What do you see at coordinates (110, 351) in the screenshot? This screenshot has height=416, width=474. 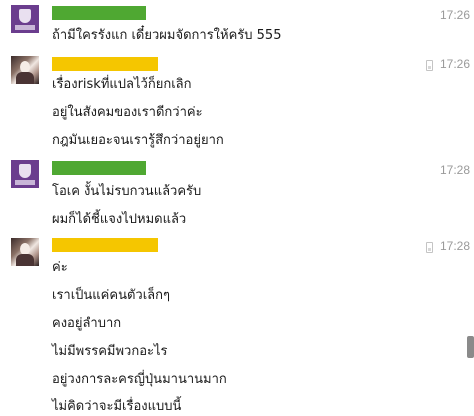 I see `message-text: ไม่มีพรรคมีพวกอะไร` at bounding box center [110, 351].